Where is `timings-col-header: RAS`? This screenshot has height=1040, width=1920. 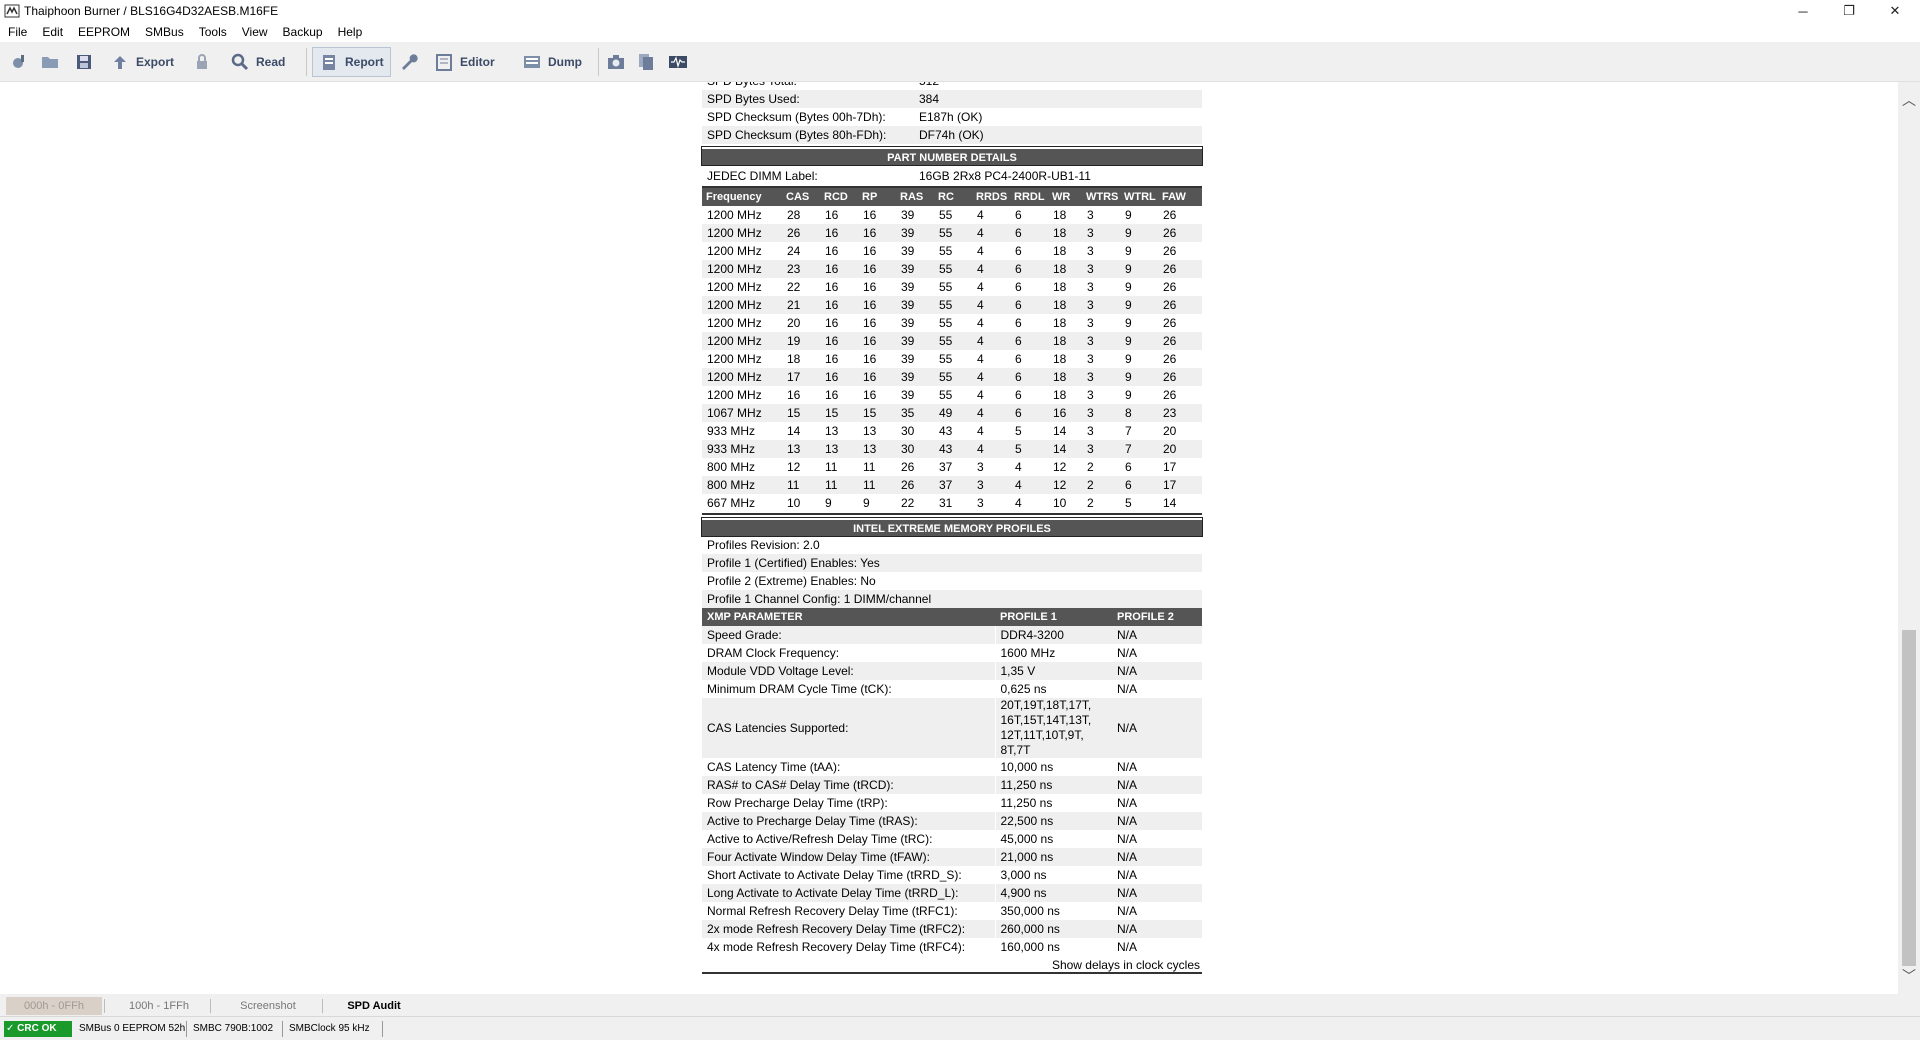 timings-col-header: RAS is located at coordinates (915, 197).